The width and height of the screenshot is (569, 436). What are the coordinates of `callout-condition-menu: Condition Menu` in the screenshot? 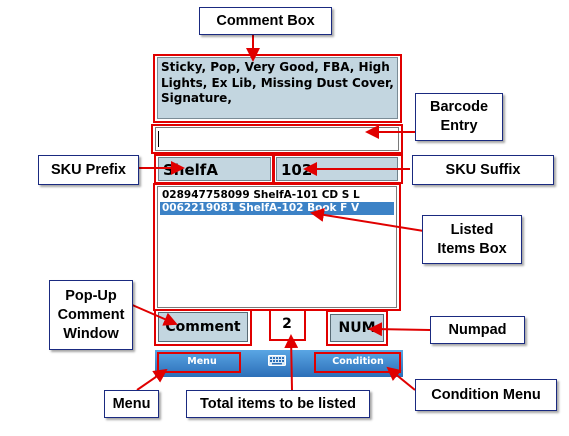 It's located at (486, 395).